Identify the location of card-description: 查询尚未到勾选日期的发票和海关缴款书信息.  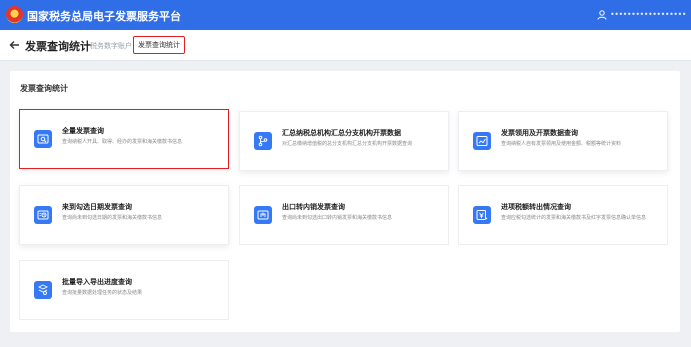
(112, 218).